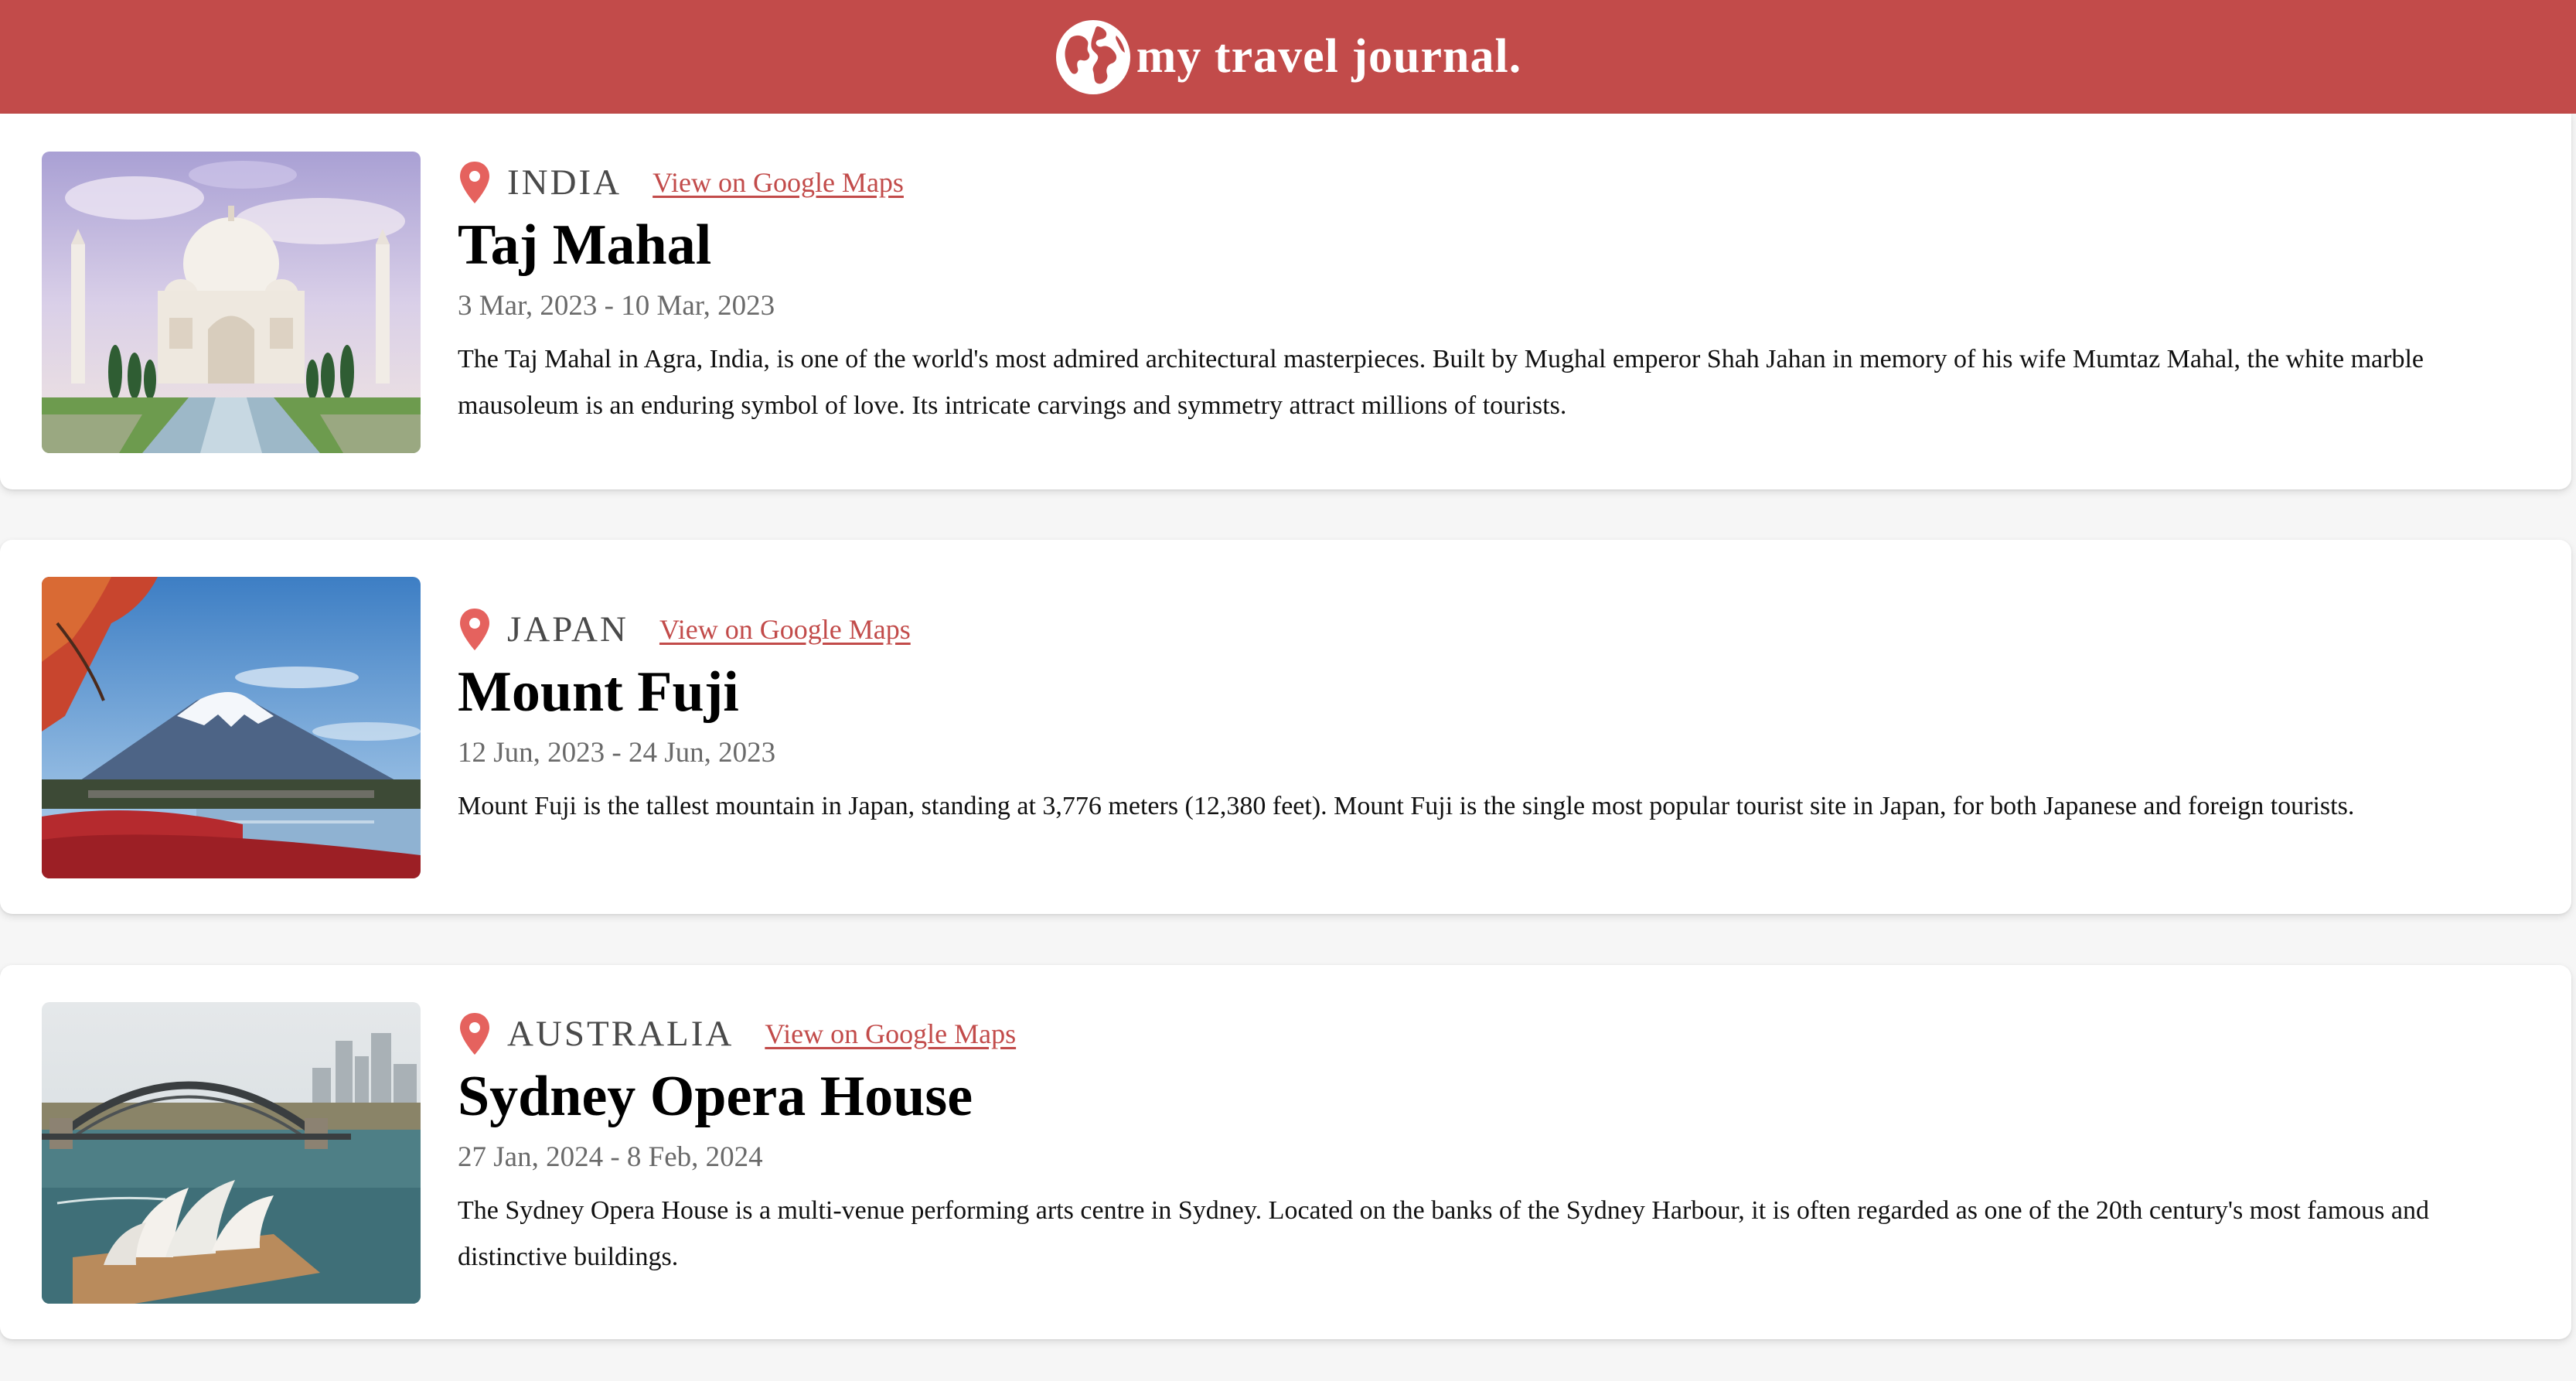 The height and width of the screenshot is (1381, 2576). What do you see at coordinates (598, 692) in the screenshot?
I see `place-title: Mount Fuji` at bounding box center [598, 692].